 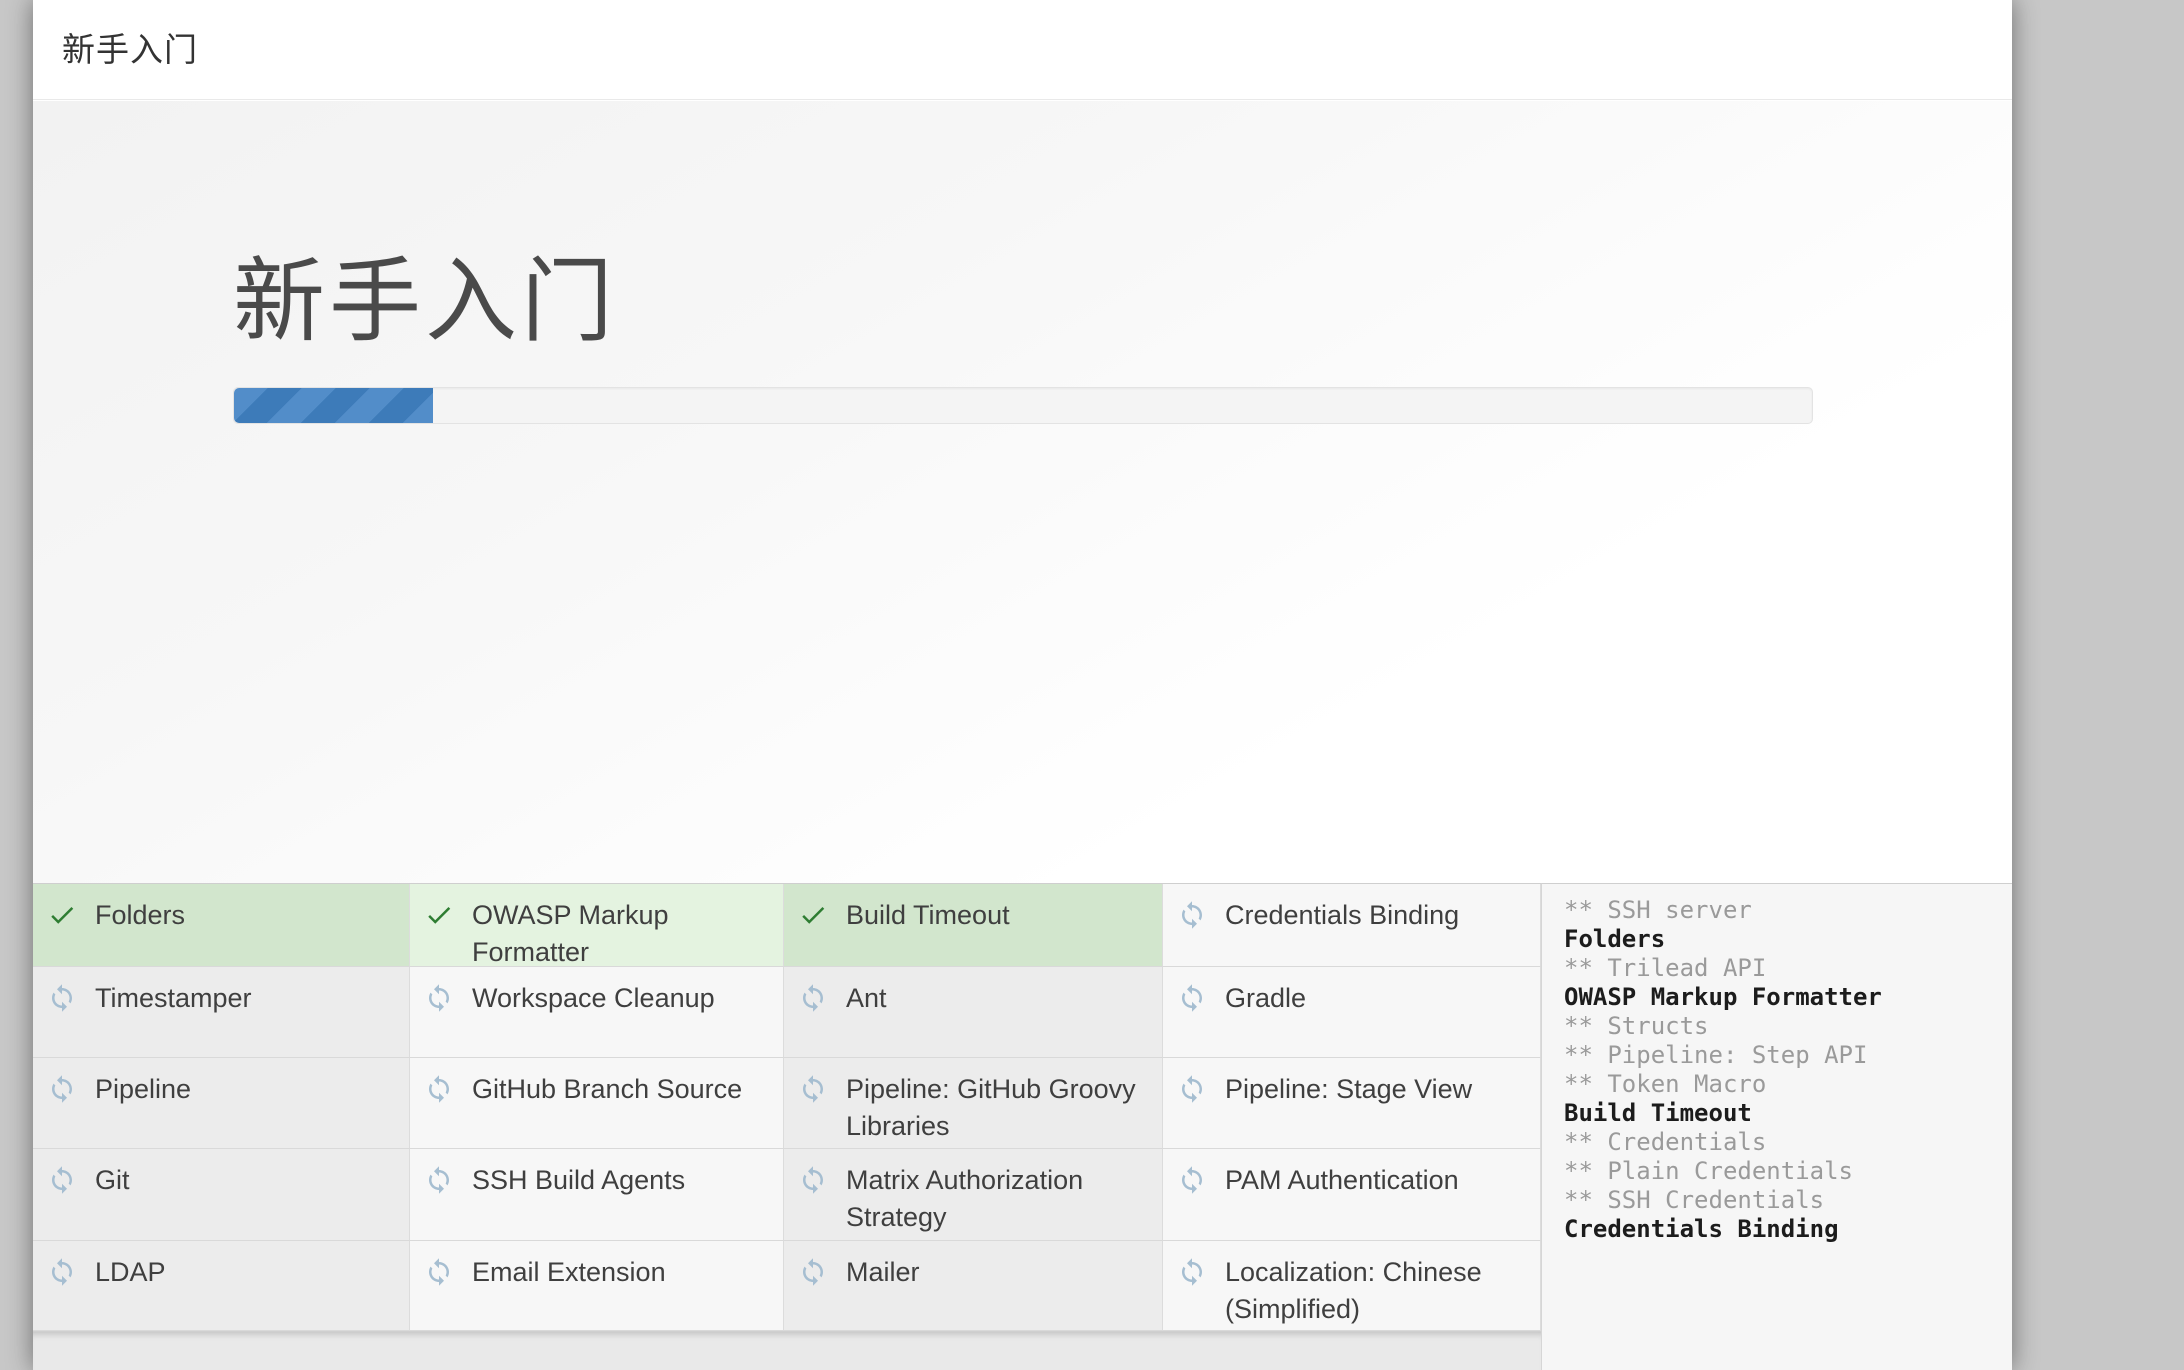 I want to click on plugin-cell: Git, so click(x=221, y=1195).